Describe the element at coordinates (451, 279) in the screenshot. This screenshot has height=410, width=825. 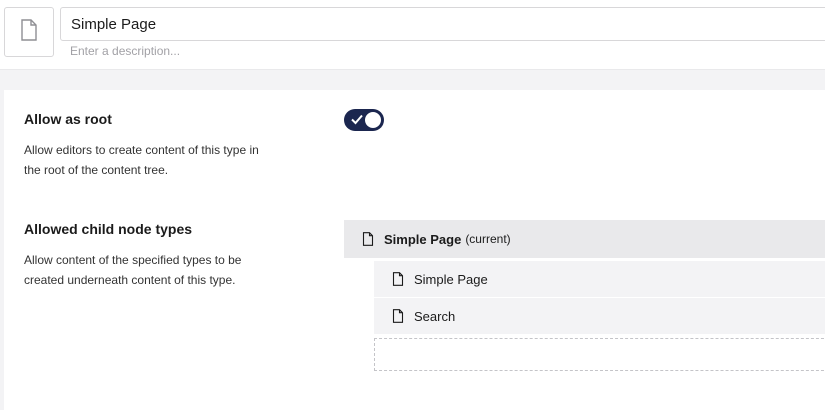
I see `child-node-type-name: Simple Page` at that location.